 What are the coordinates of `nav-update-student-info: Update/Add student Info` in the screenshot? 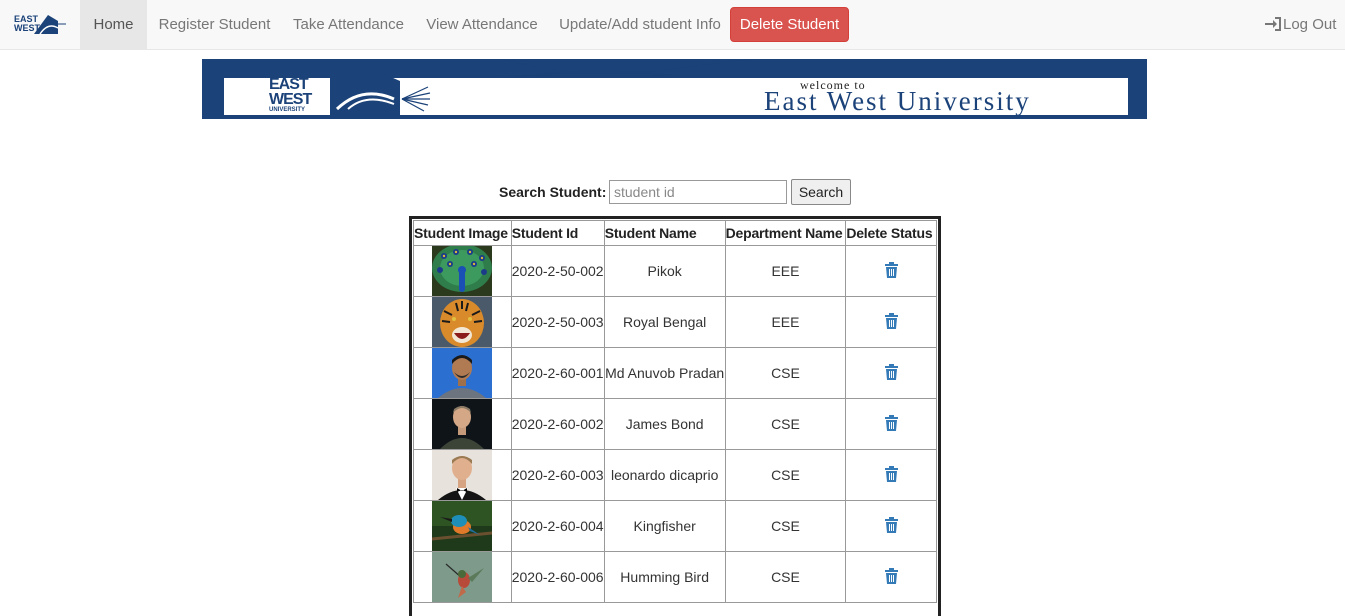 It's located at (640, 24).